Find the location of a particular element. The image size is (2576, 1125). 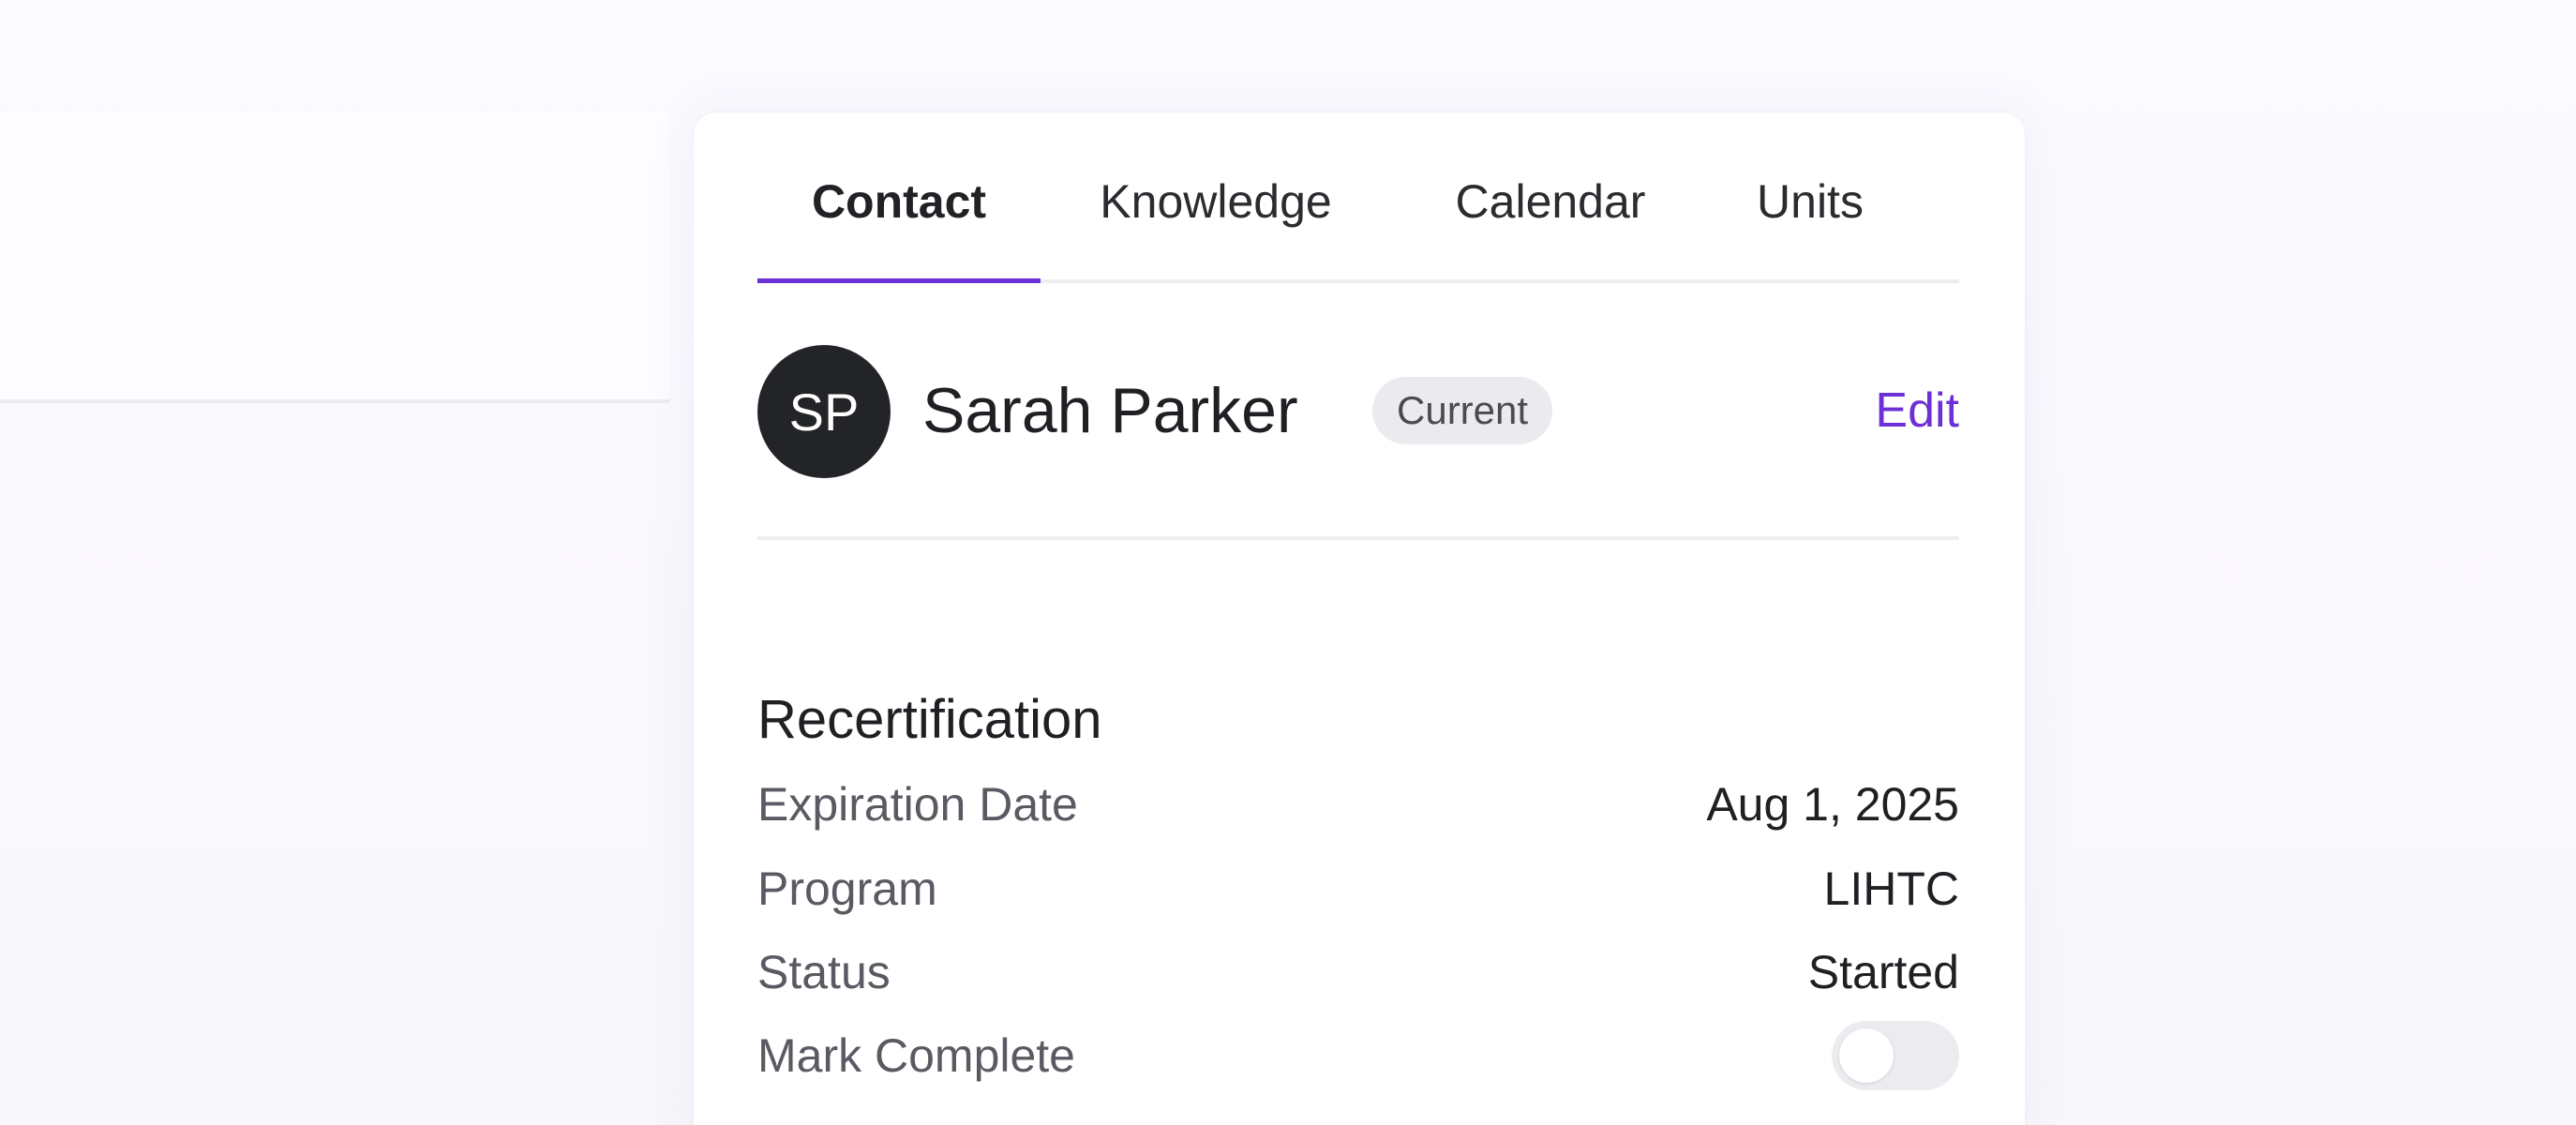

section-title-recertification: Recertification is located at coordinates (930, 719).